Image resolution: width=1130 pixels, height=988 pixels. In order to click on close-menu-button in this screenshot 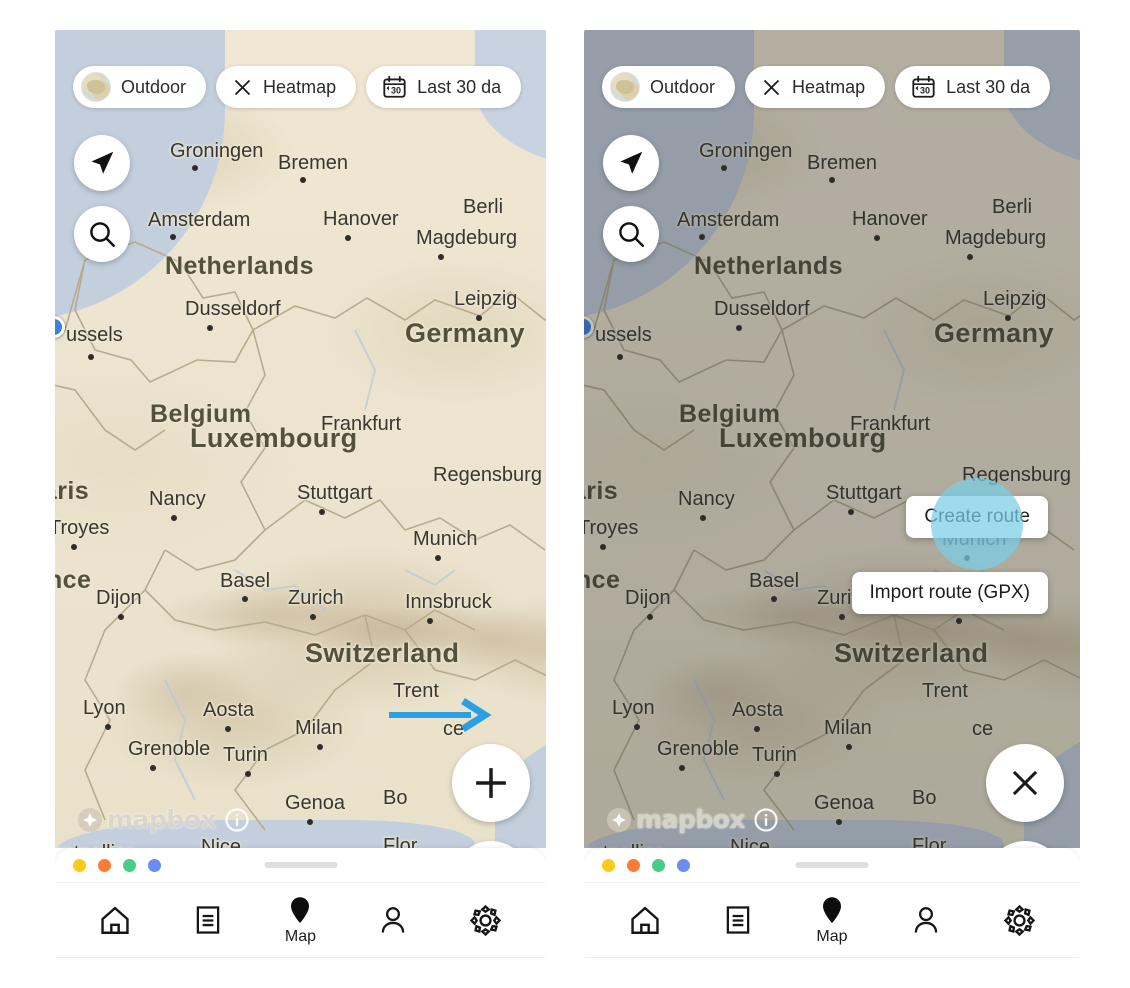, I will do `click(1025, 783)`.